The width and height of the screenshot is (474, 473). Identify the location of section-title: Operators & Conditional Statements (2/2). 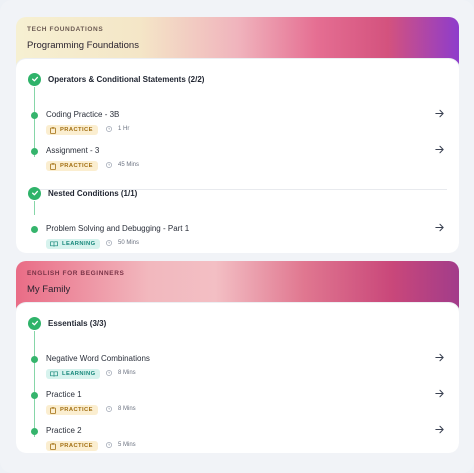
(126, 79).